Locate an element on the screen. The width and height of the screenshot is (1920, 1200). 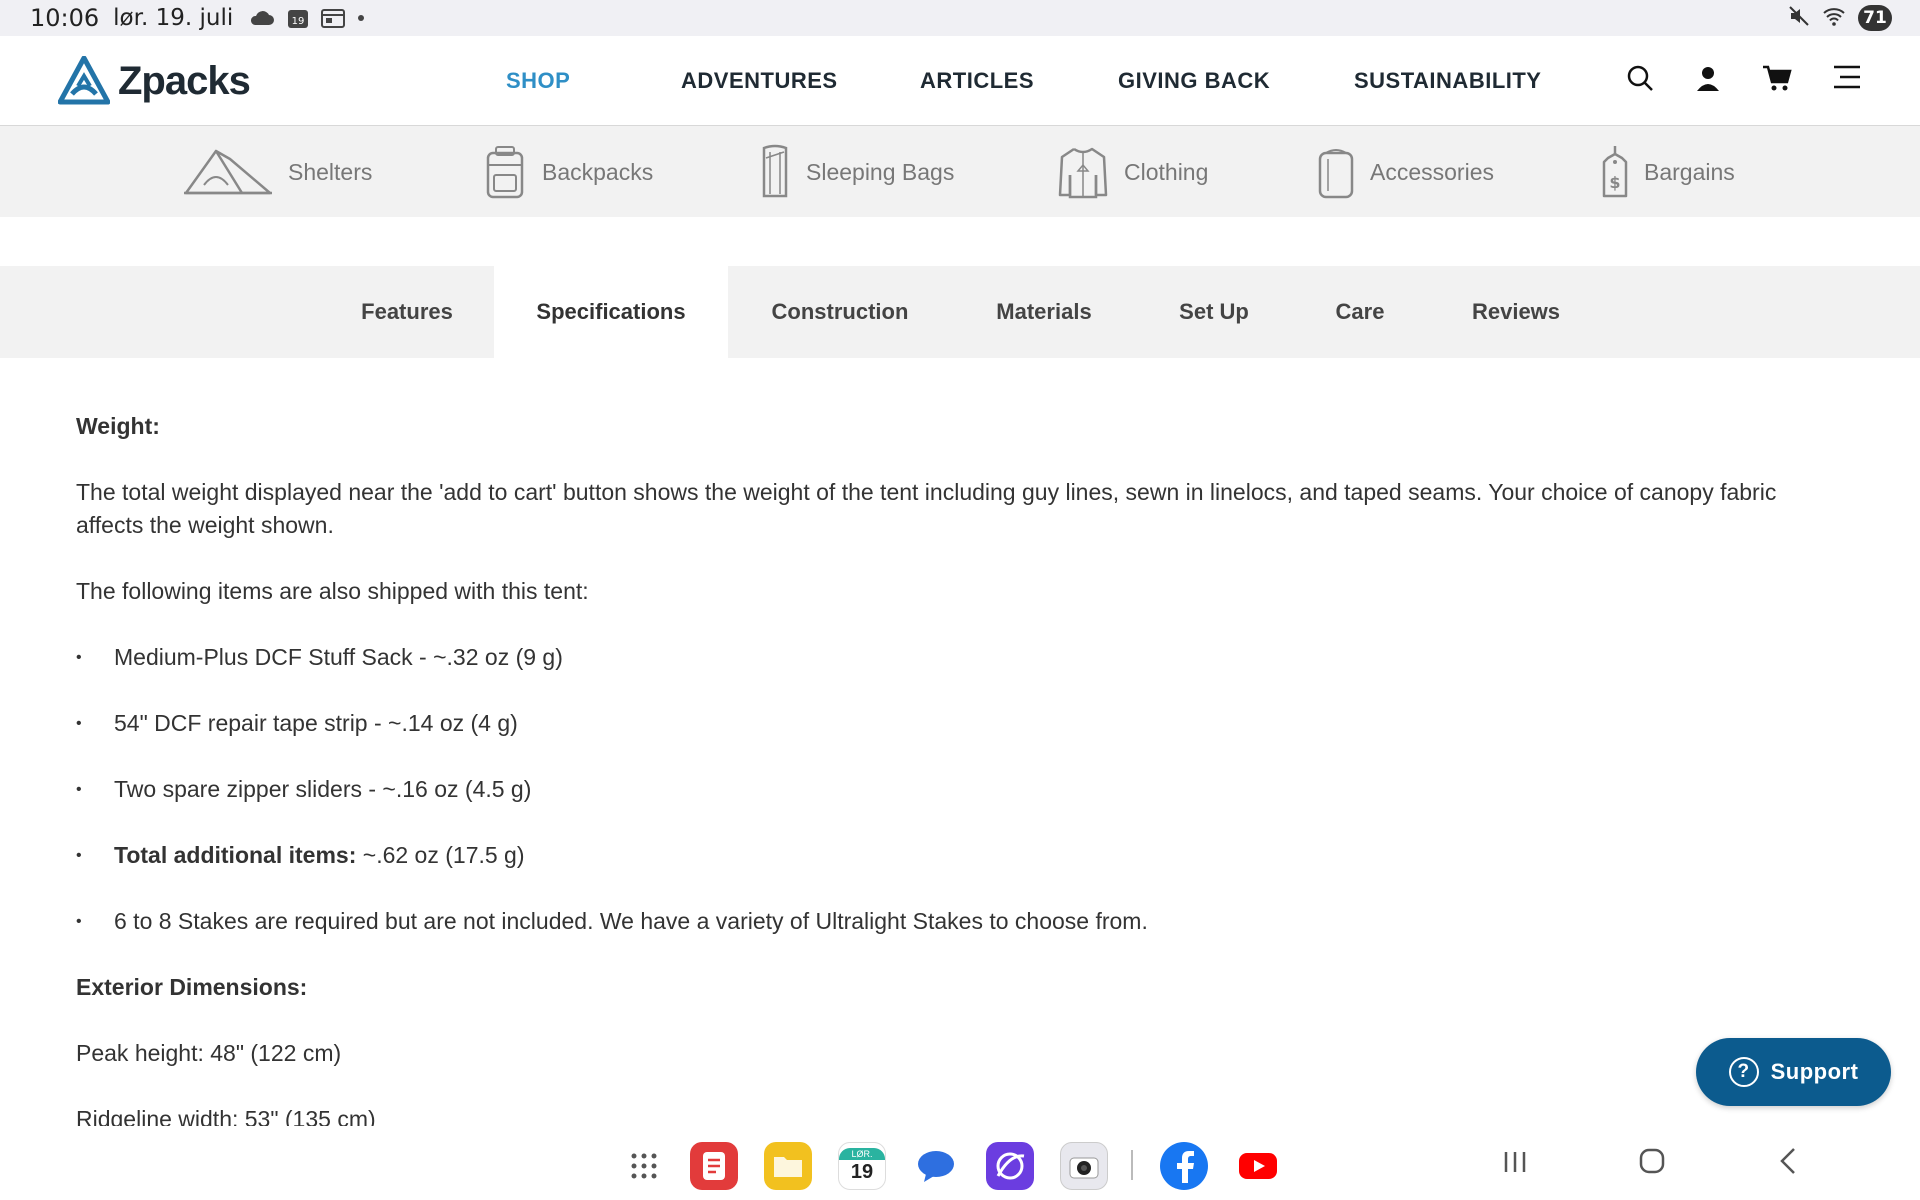
tab-reviews: Reviews is located at coordinates (1516, 312).